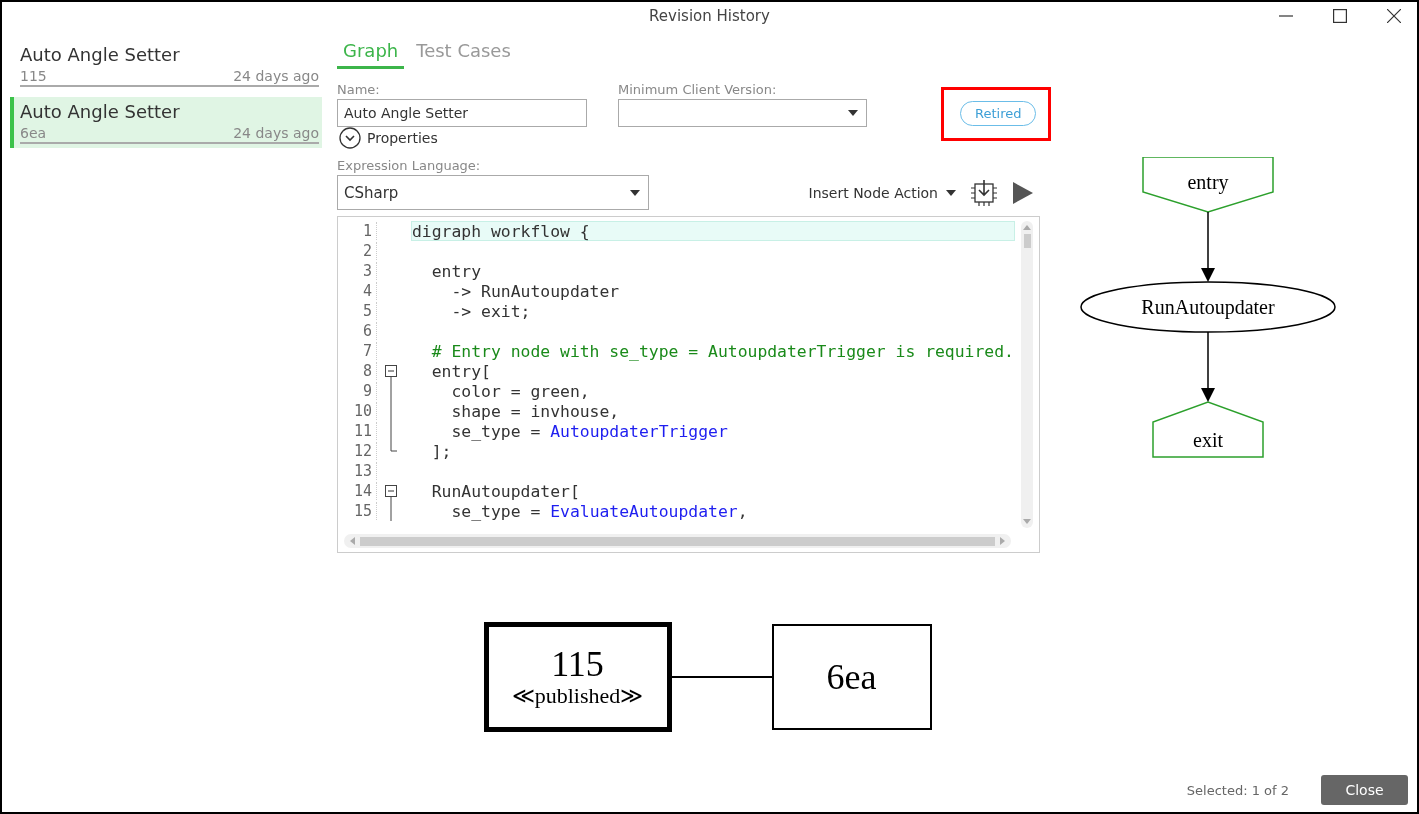  Describe the element at coordinates (441, 451) in the screenshot. I see `code-line: ];` at that location.